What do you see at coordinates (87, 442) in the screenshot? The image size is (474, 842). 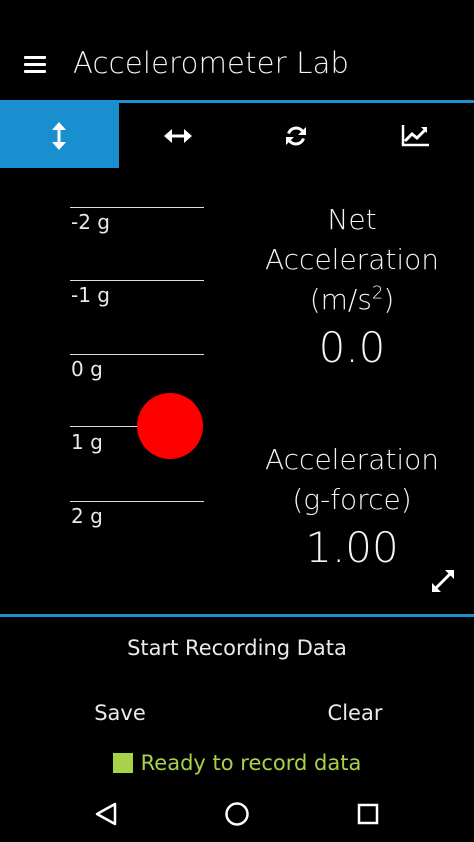 I see `scale-tick-label: 1 g` at bounding box center [87, 442].